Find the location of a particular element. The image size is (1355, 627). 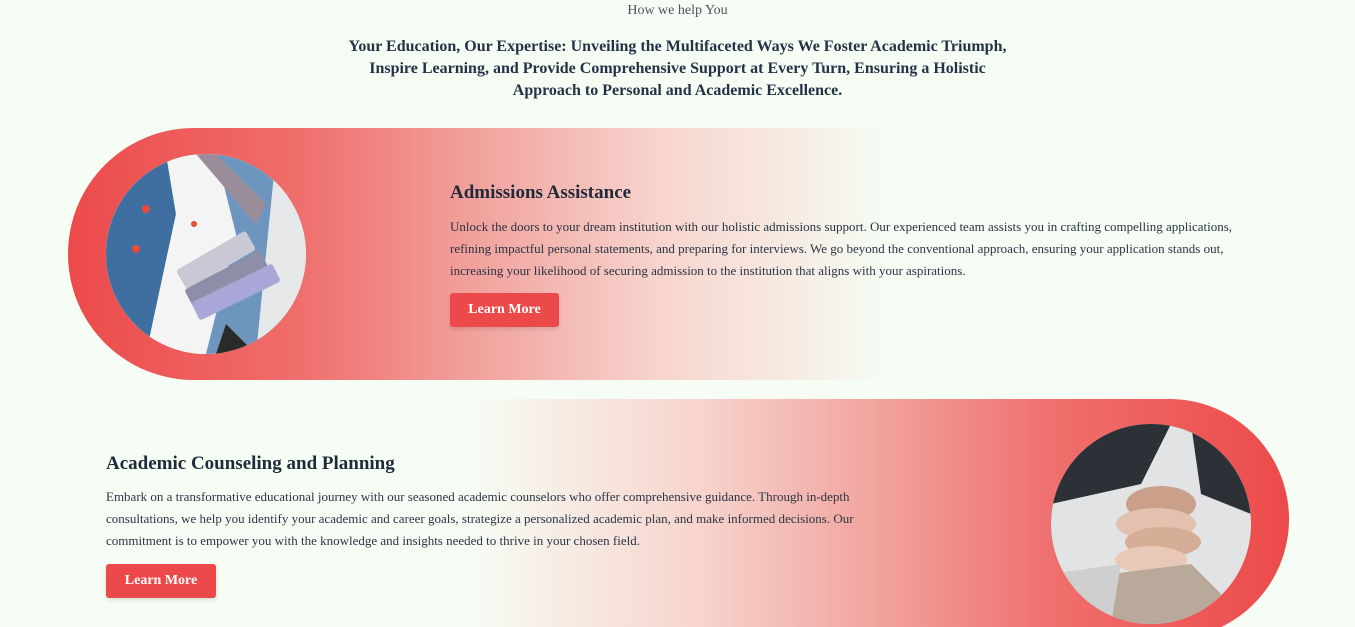

service-title-counseling: Academic Counseling and Planning is located at coordinates (250, 463).